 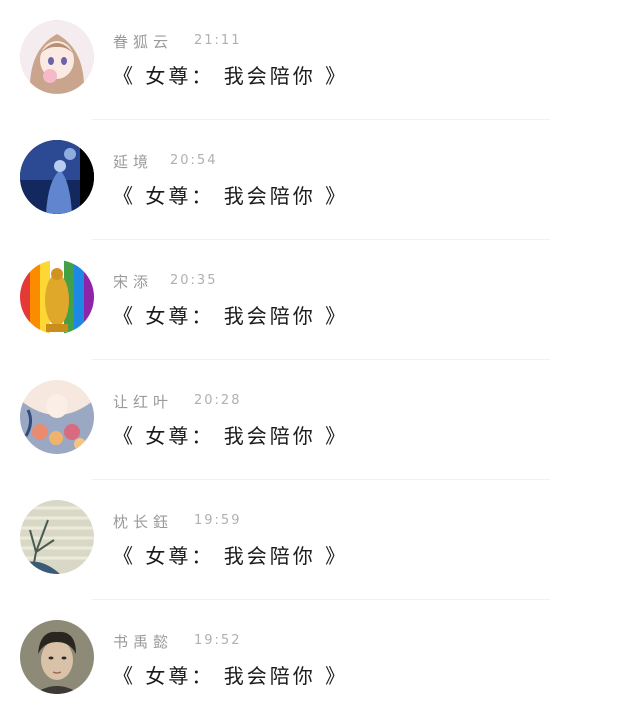 What do you see at coordinates (133, 162) in the screenshot?
I see `sender-name: 延境` at bounding box center [133, 162].